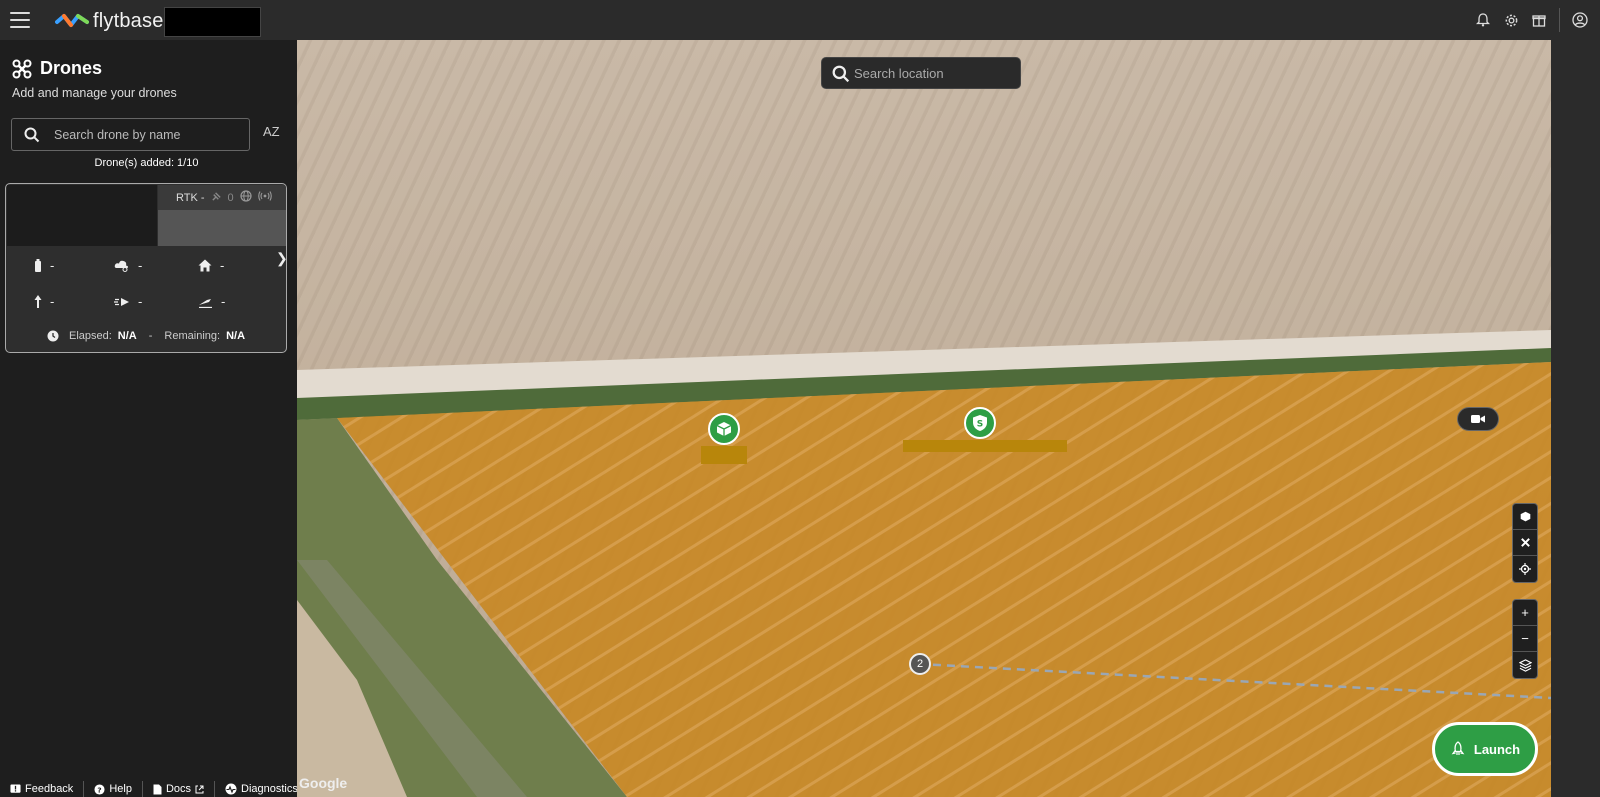 Image resolution: width=1600 pixels, height=797 pixels. What do you see at coordinates (82, 215) in the screenshot?
I see `drone-thumbnail` at bounding box center [82, 215].